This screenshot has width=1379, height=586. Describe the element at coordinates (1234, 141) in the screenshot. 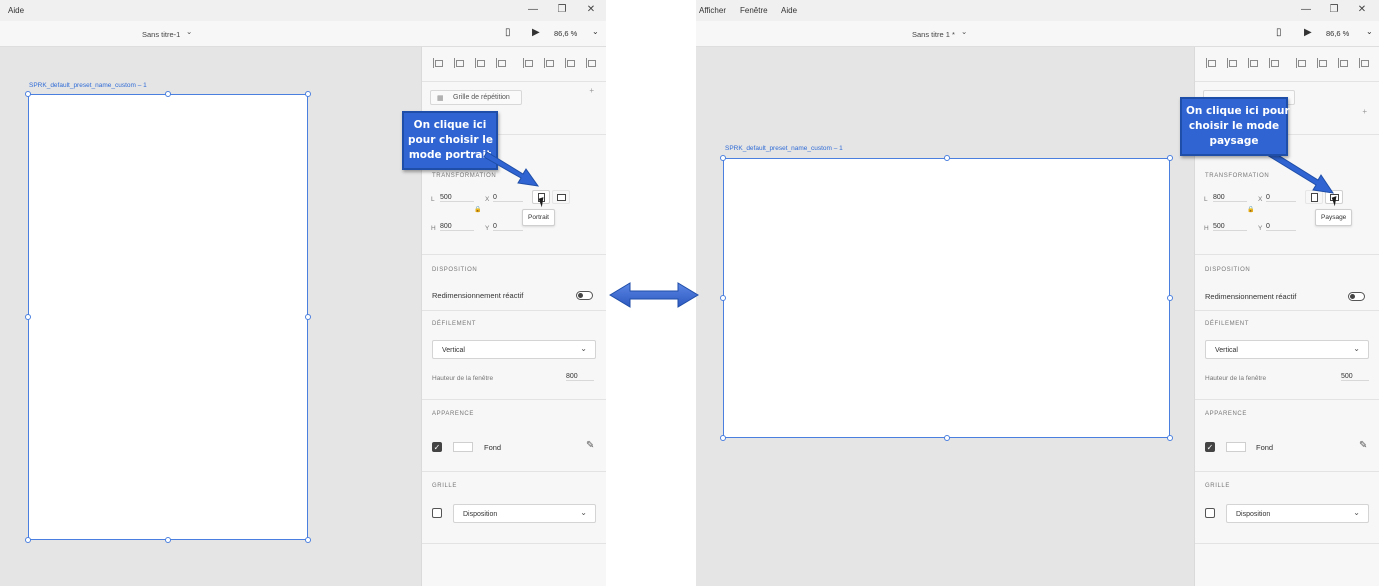

I see `callout-line: paysage` at that location.